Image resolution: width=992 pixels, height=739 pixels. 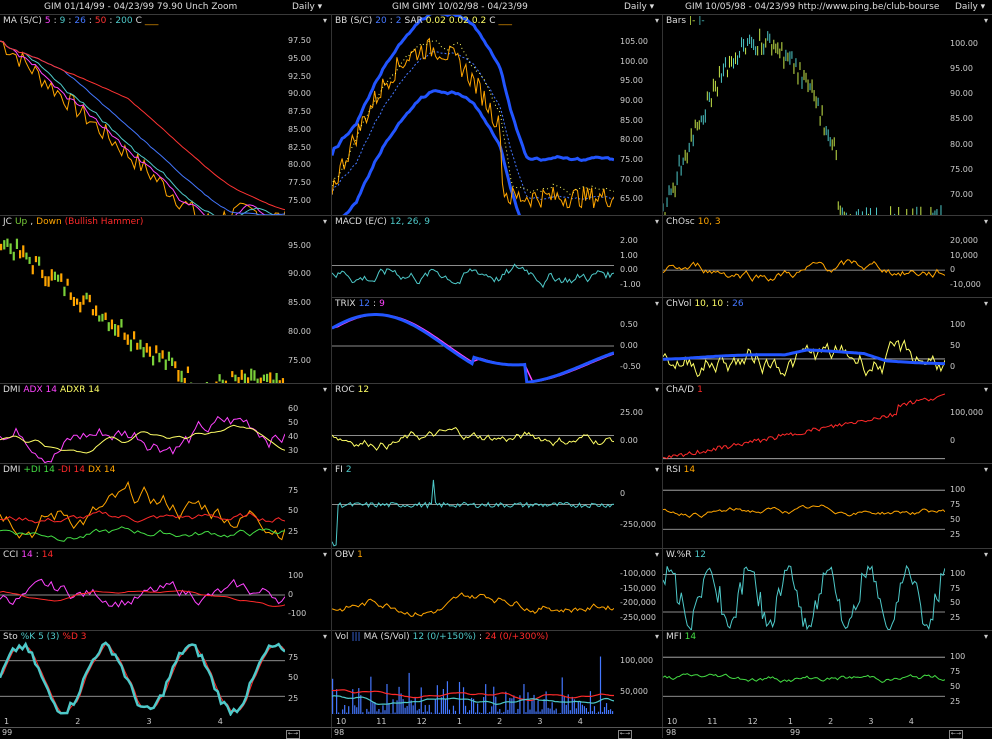 What do you see at coordinates (497, 589) in the screenshot?
I see `indicator-panel: OBV1▾-100,000-150,000-200,000-250,000` at bounding box center [497, 589].